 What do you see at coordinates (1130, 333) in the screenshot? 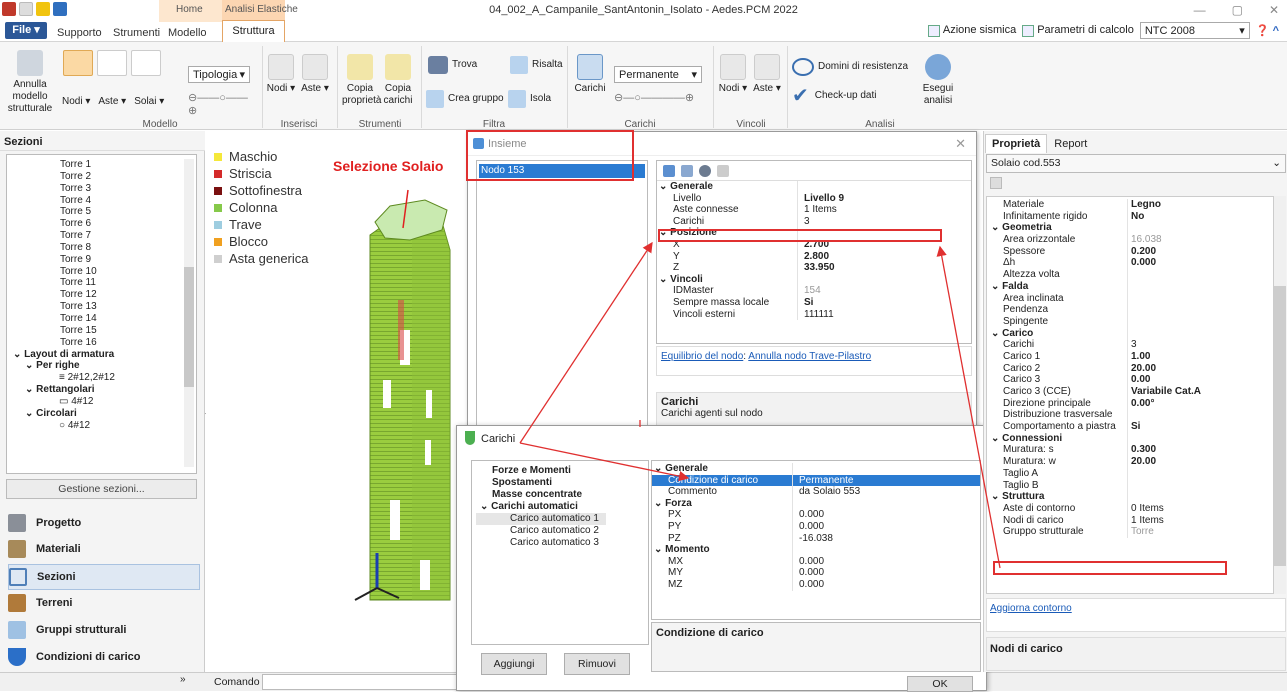
I see `property-category: ⌄ Carico` at bounding box center [1130, 333].